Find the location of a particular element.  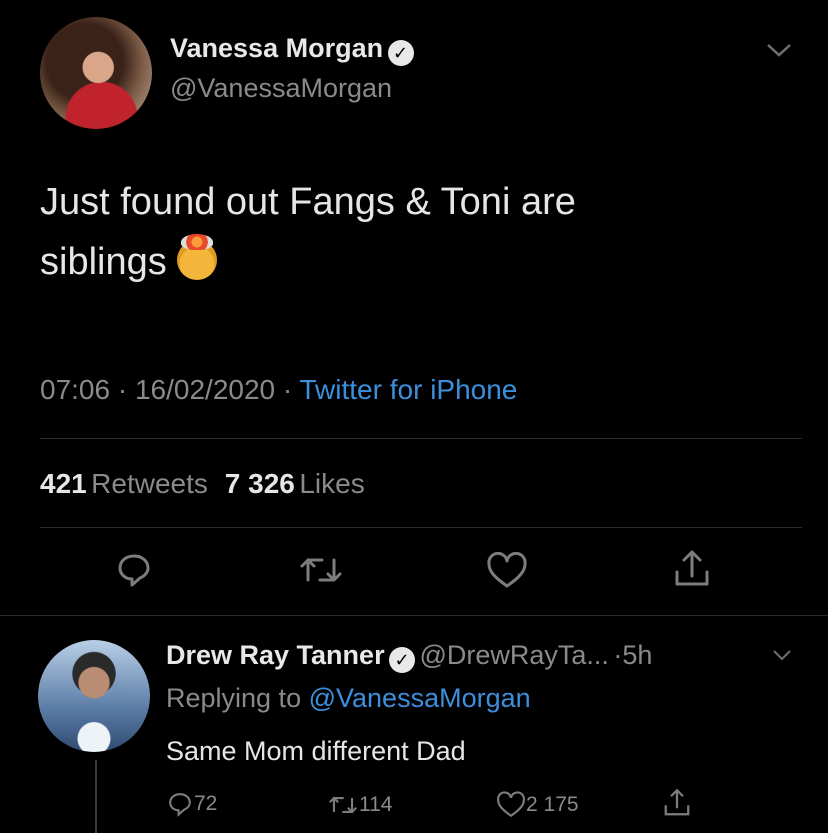

tweet-text: Just found out Fangs & Toni are siblings is located at coordinates (308, 232).